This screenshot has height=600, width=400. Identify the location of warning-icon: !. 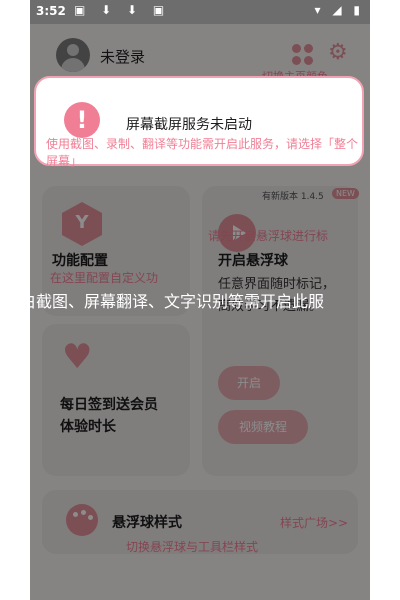
(82, 120).